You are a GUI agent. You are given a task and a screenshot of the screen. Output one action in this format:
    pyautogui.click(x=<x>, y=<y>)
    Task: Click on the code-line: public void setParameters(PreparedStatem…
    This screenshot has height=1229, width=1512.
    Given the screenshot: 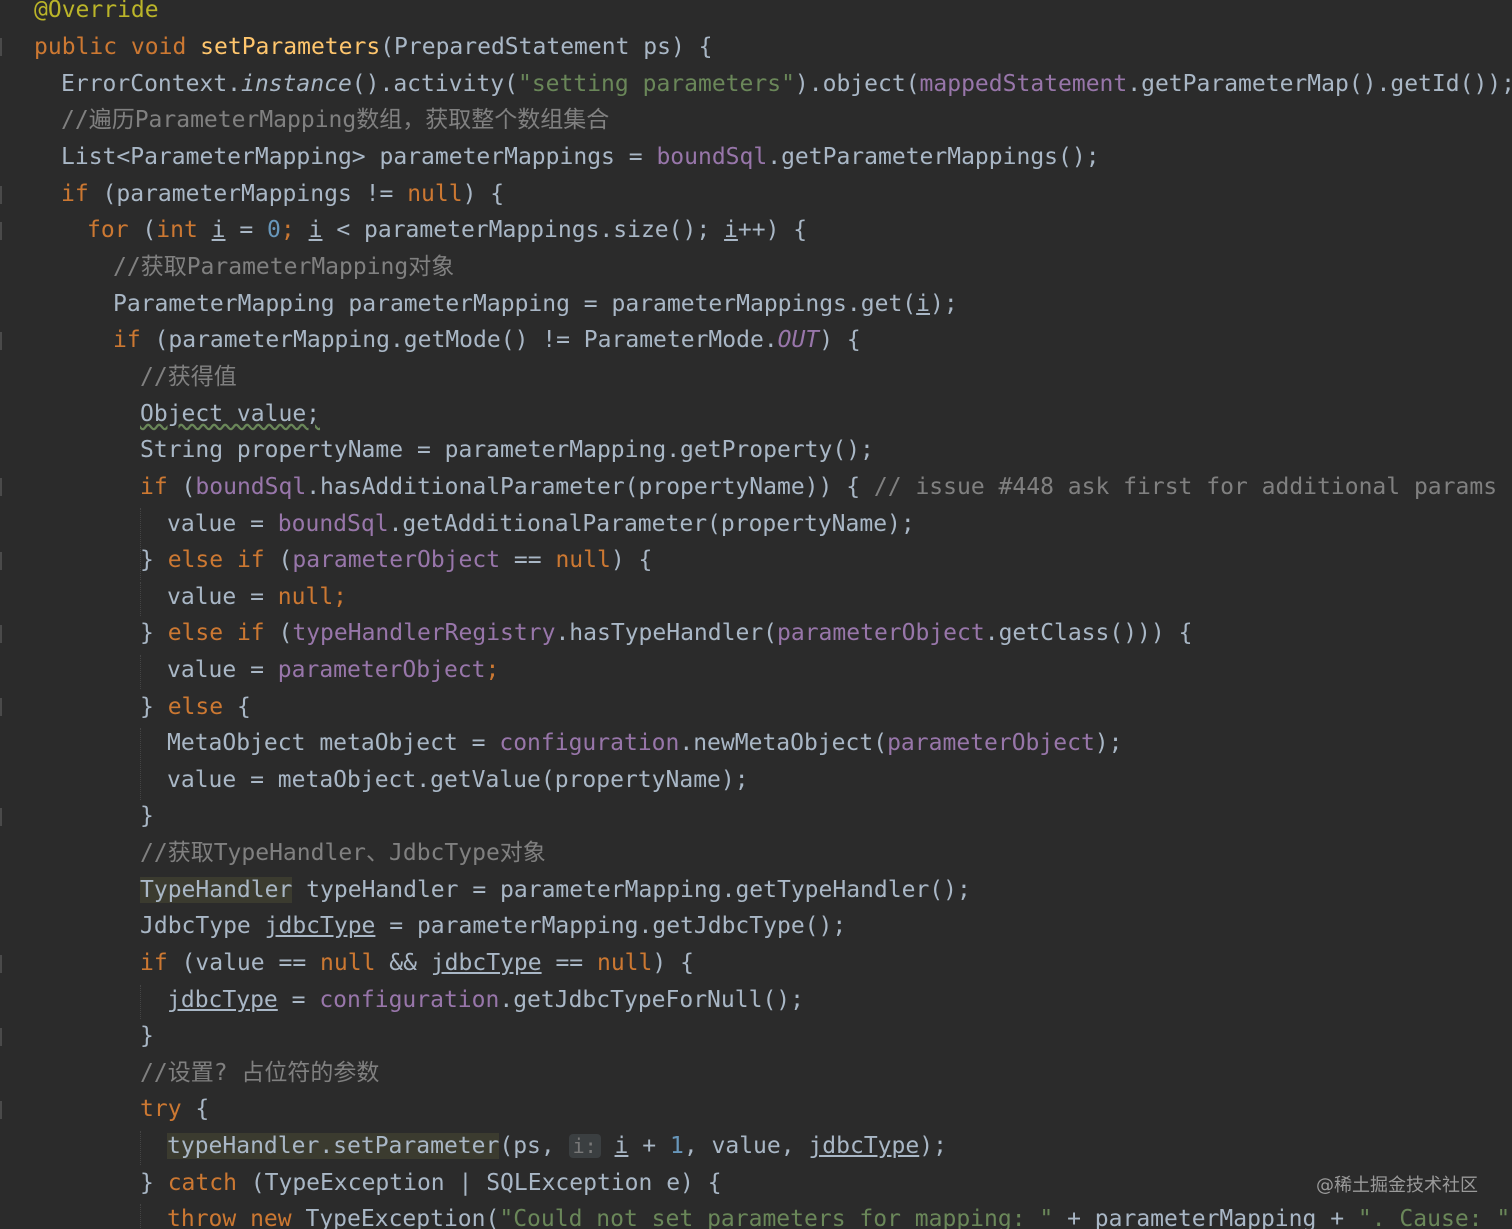 What is the action you would take?
    pyautogui.click(x=373, y=47)
    